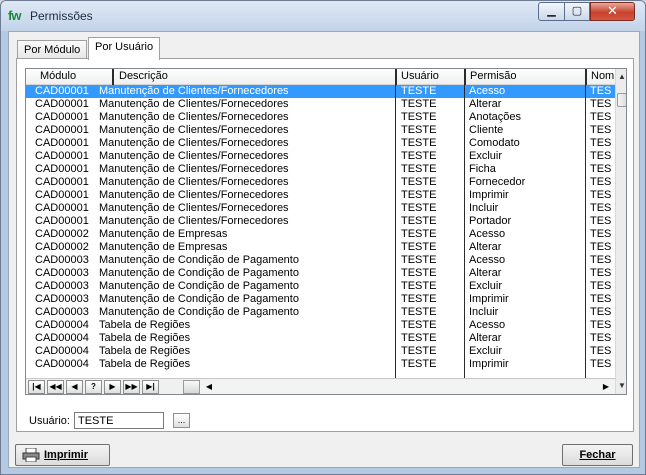 This screenshot has width=646, height=475. What do you see at coordinates (49, 421) in the screenshot?
I see `user-label: Usuário:` at bounding box center [49, 421].